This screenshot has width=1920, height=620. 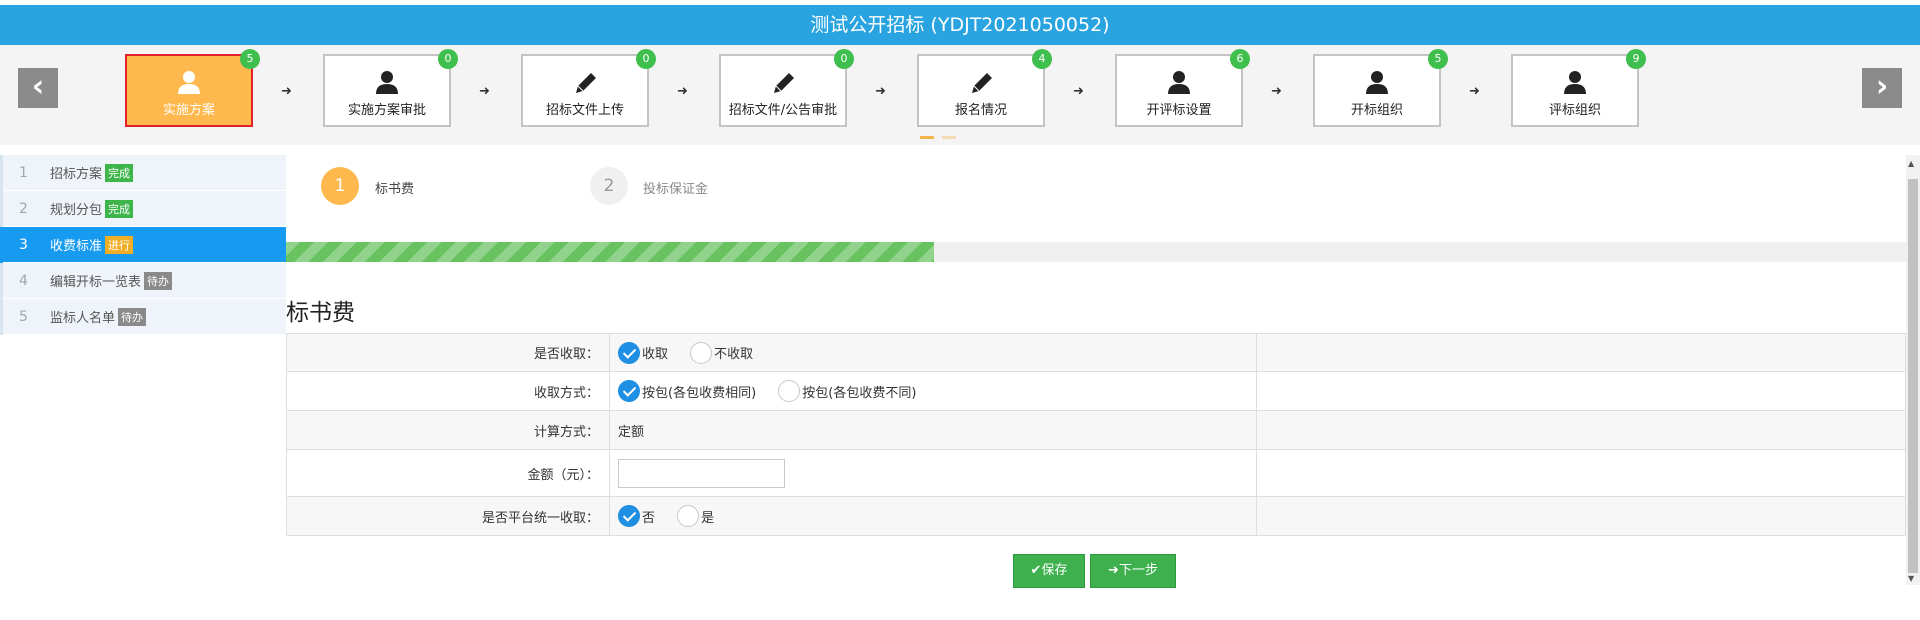 What do you see at coordinates (76, 174) in the screenshot?
I see `sidebar-item-label: 招标方案` at bounding box center [76, 174].